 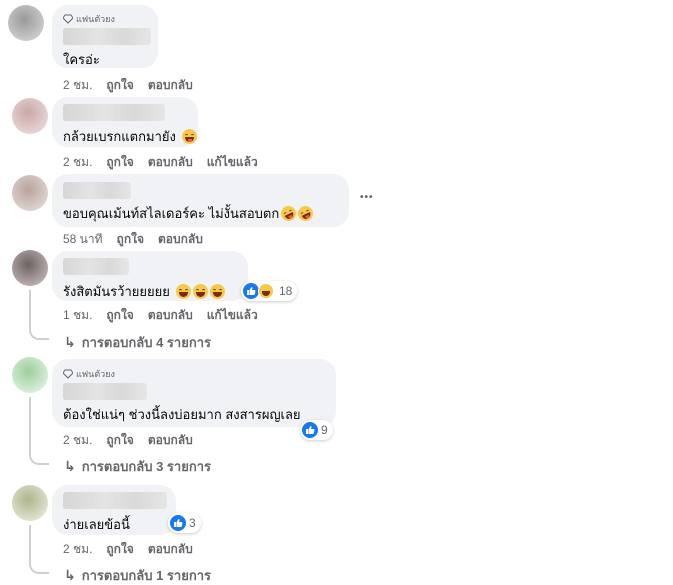 I want to click on timestamp: 1 ชม., so click(x=77, y=315).